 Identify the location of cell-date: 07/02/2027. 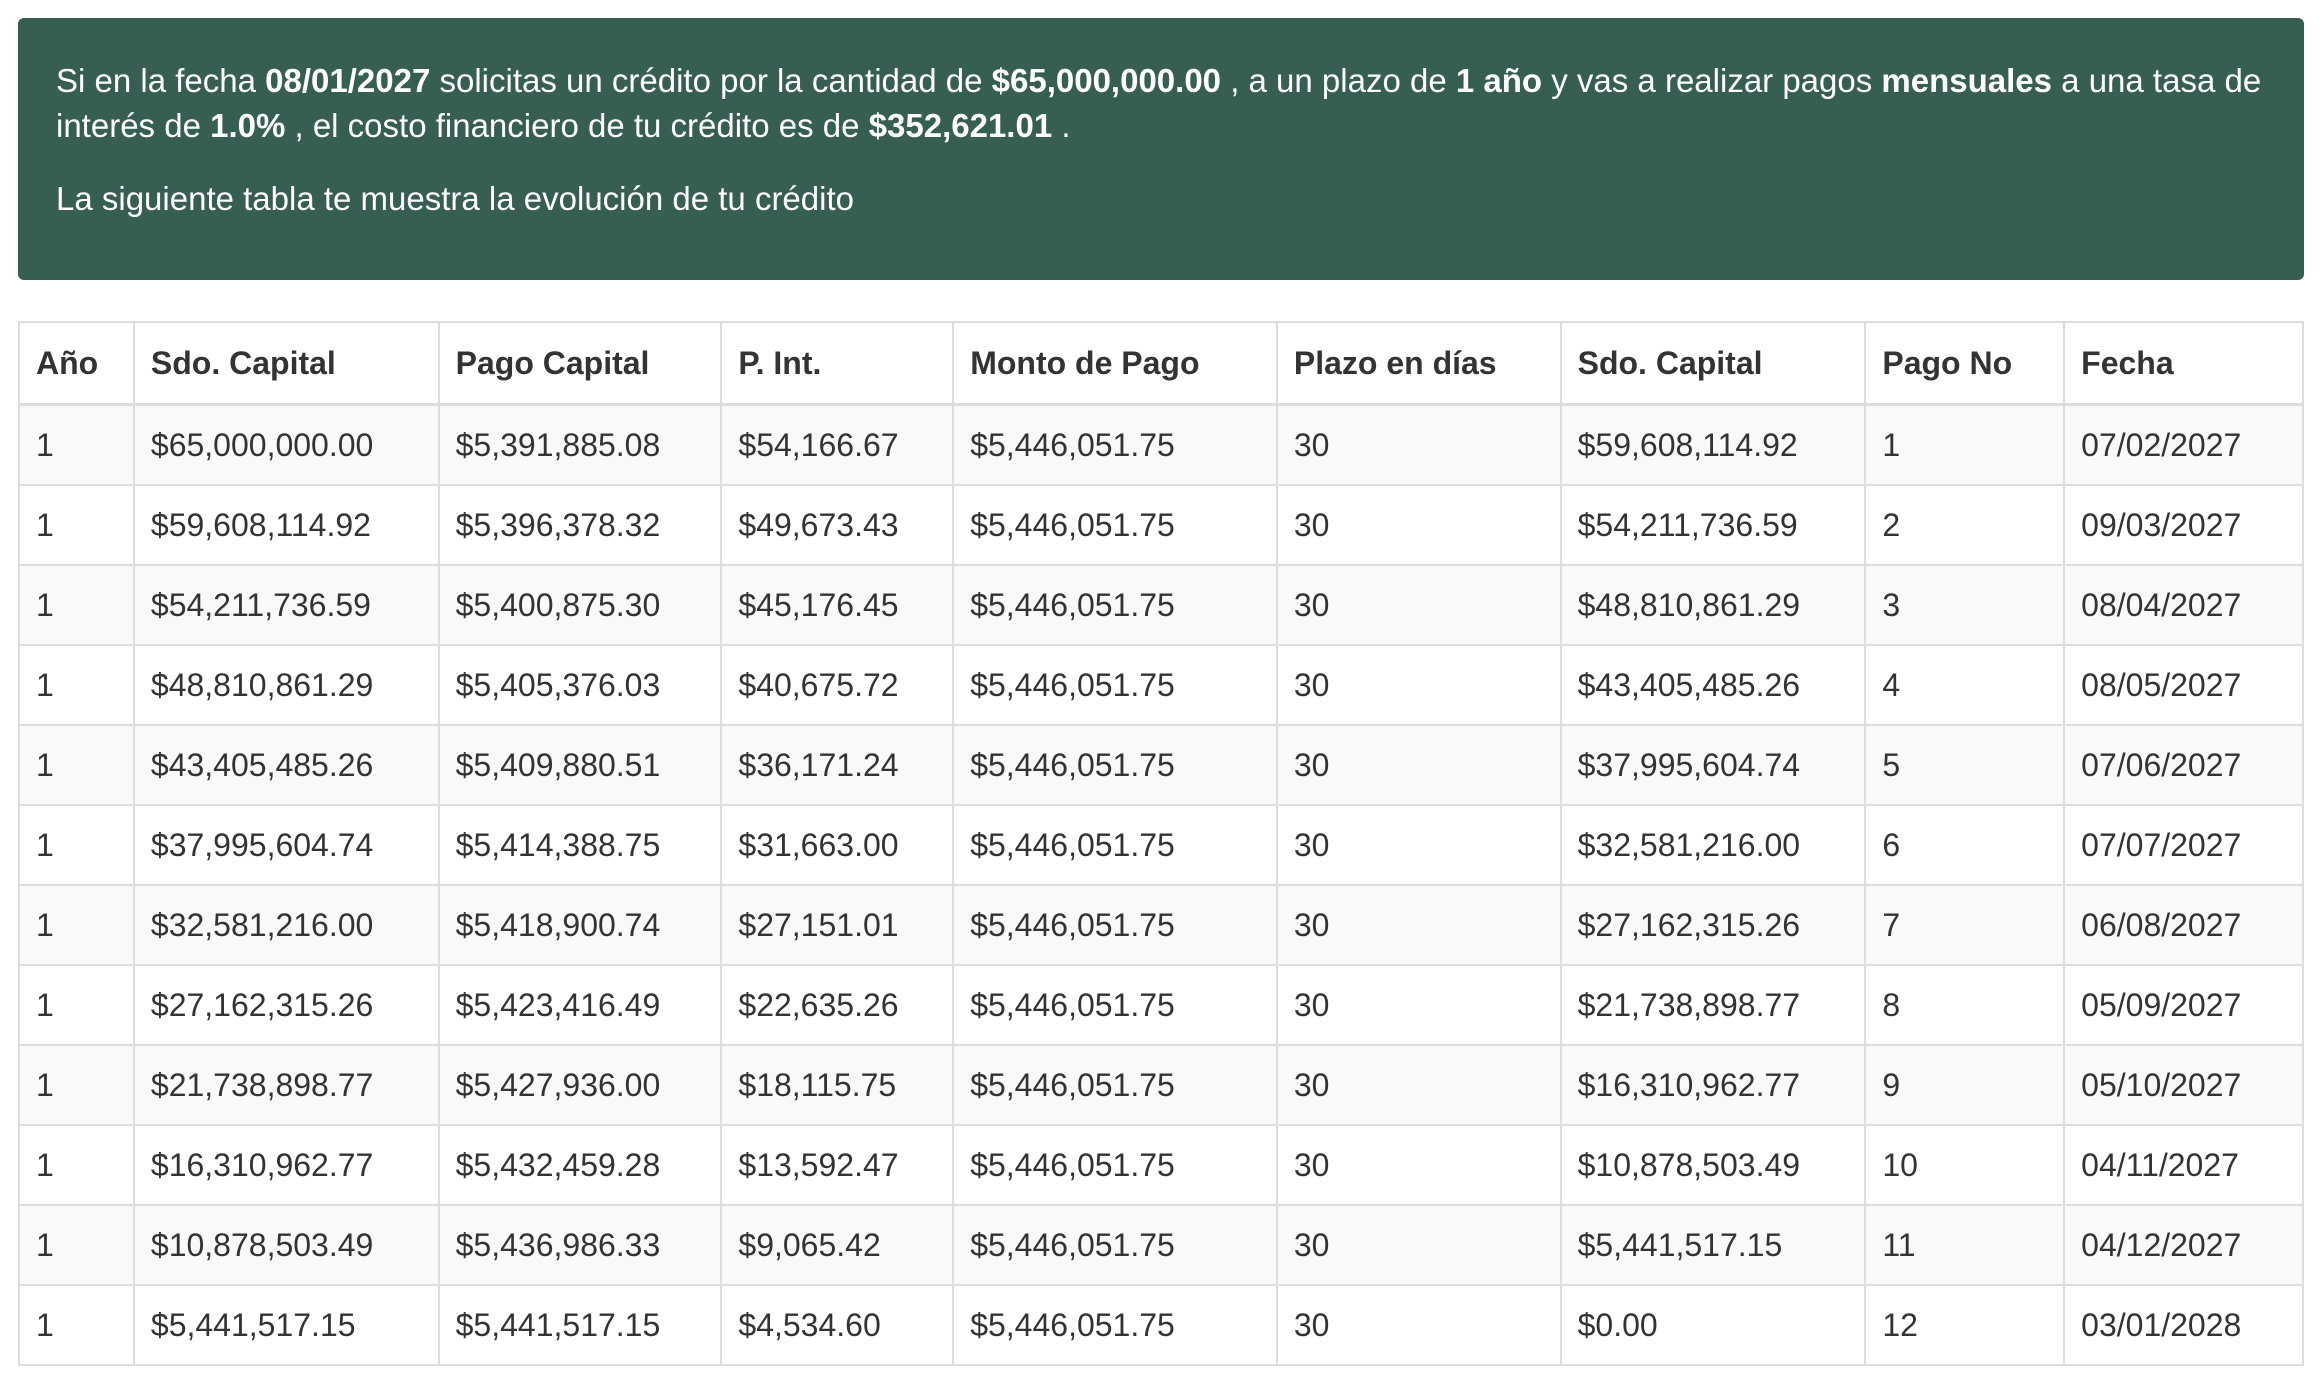
(2183, 444).